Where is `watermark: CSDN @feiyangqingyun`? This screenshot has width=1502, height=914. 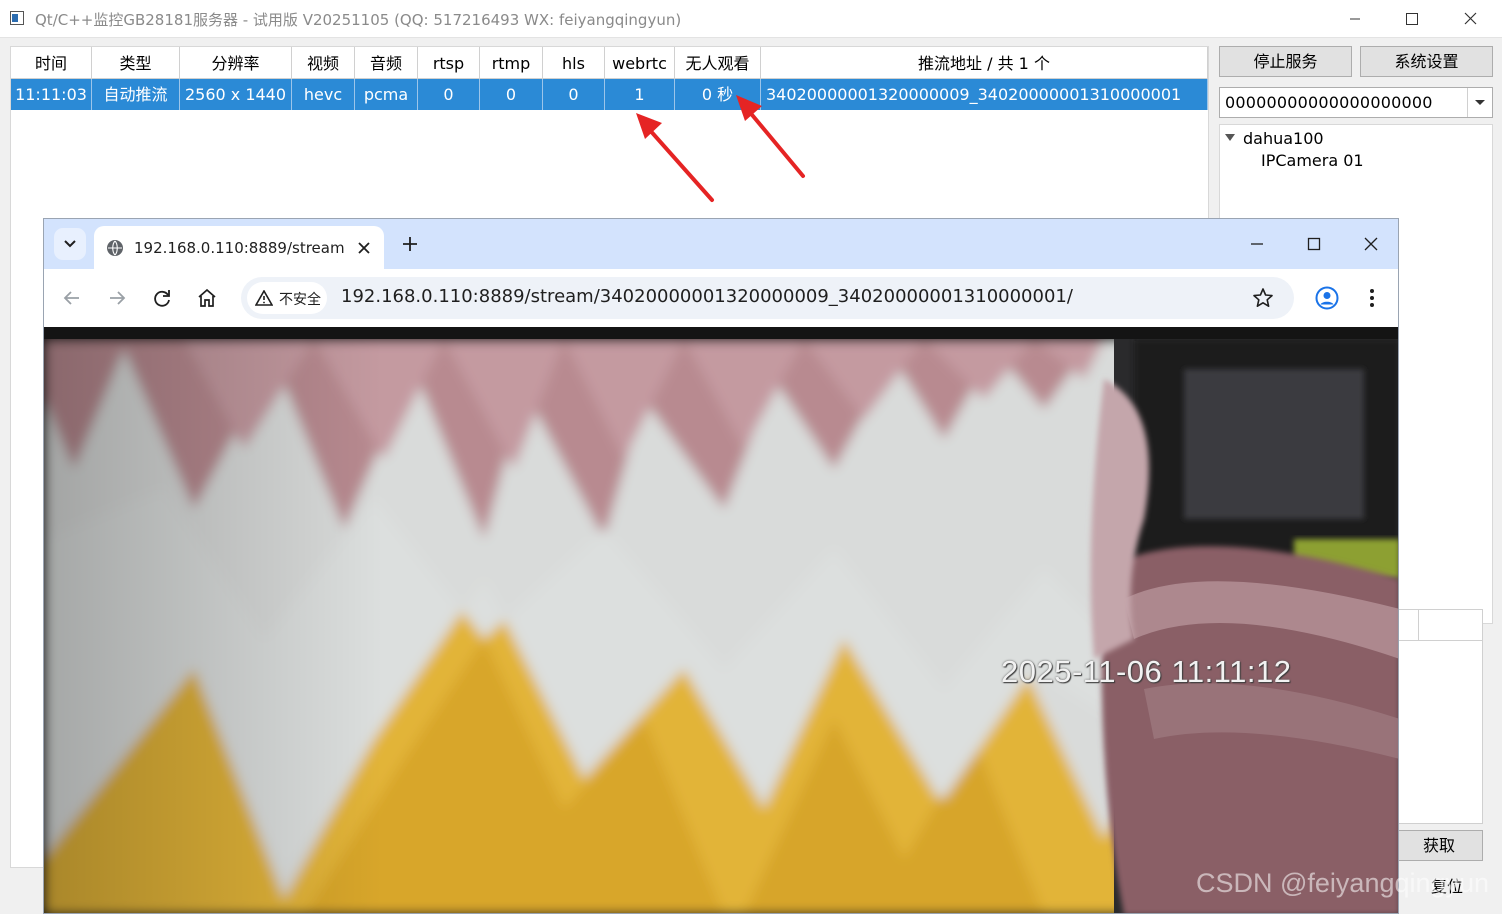 watermark: CSDN @feiyangqingyun is located at coordinates (1343, 883).